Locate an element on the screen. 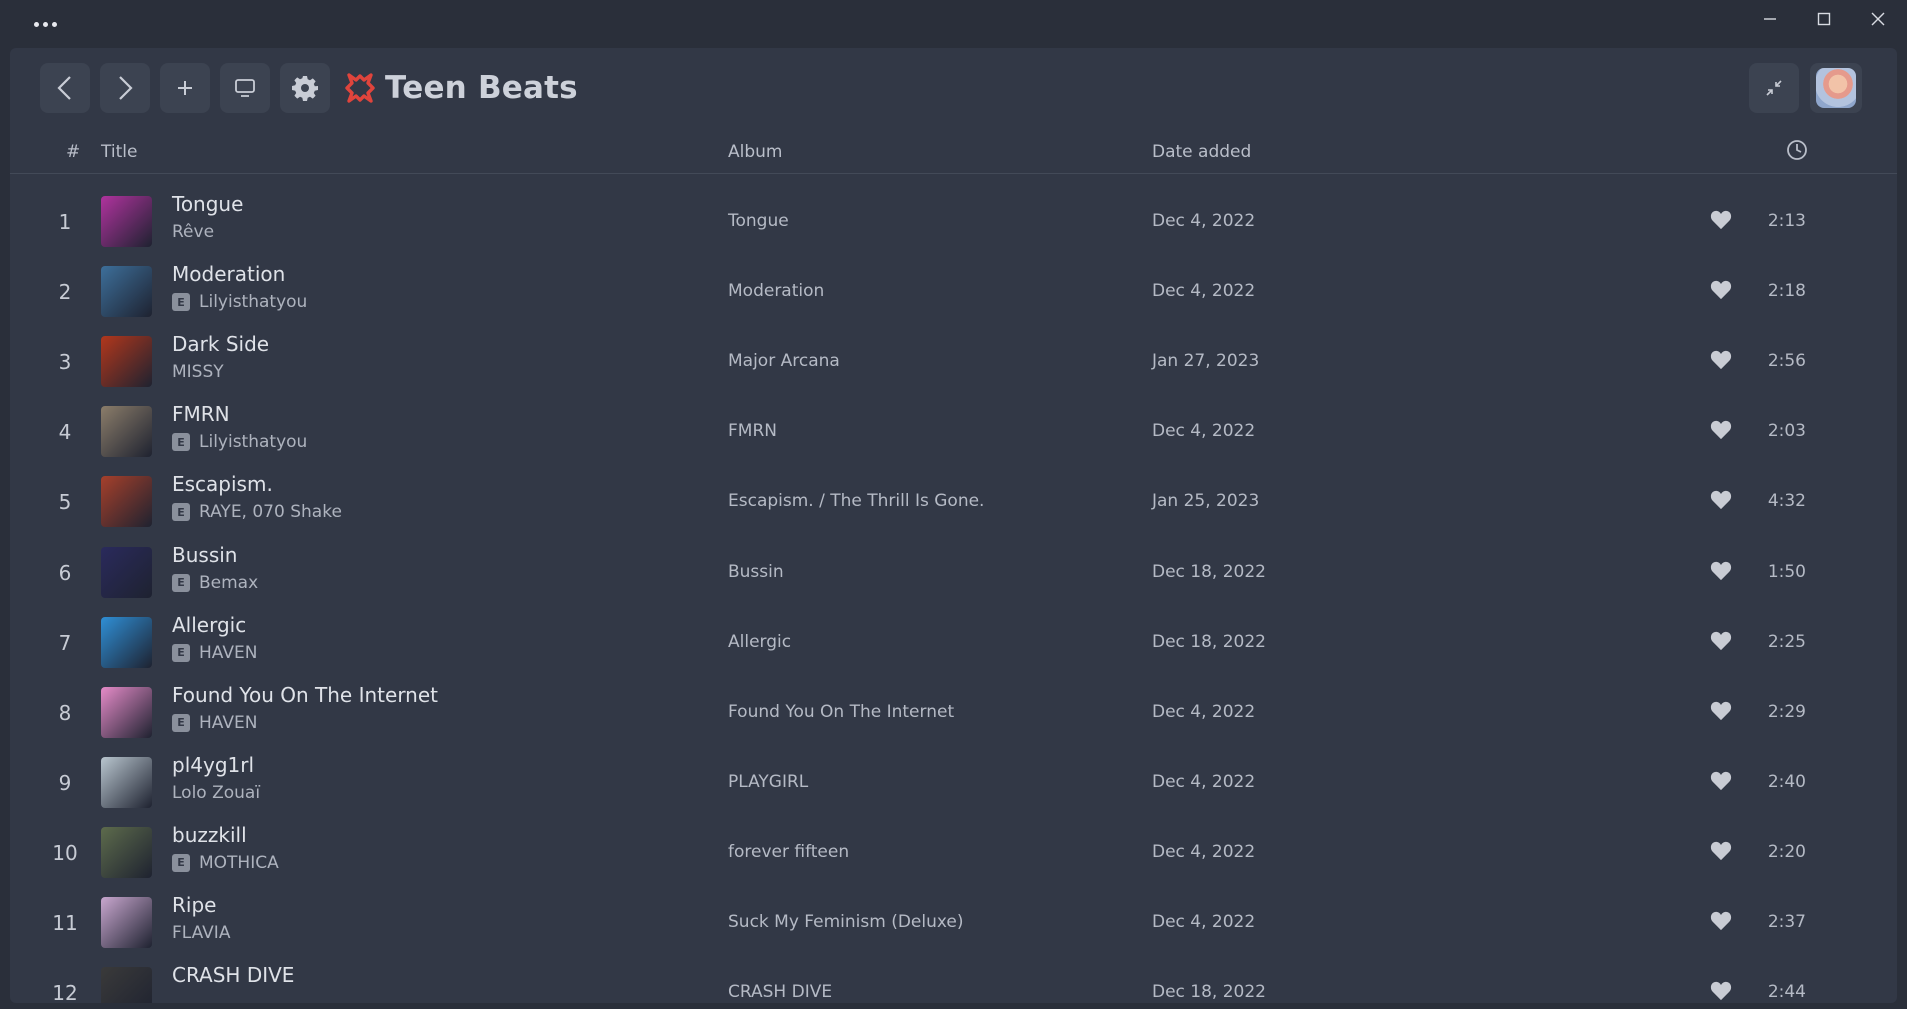 Image resolution: width=1907 pixels, height=1009 pixels. column-date-added: Date added is located at coordinates (1201, 152).